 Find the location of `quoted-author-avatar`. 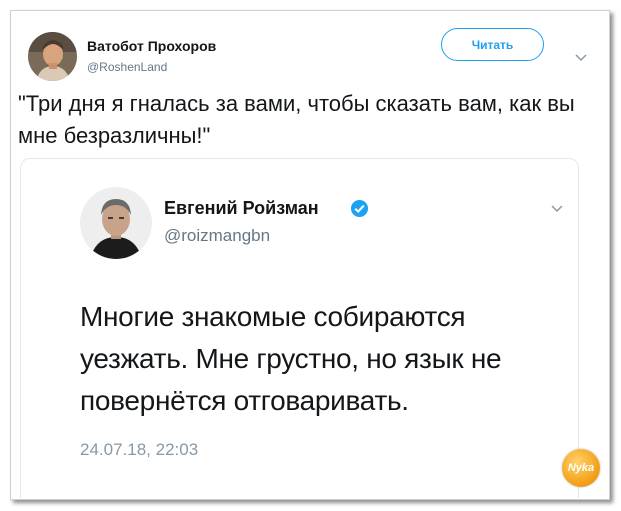

quoted-author-avatar is located at coordinates (116, 223).